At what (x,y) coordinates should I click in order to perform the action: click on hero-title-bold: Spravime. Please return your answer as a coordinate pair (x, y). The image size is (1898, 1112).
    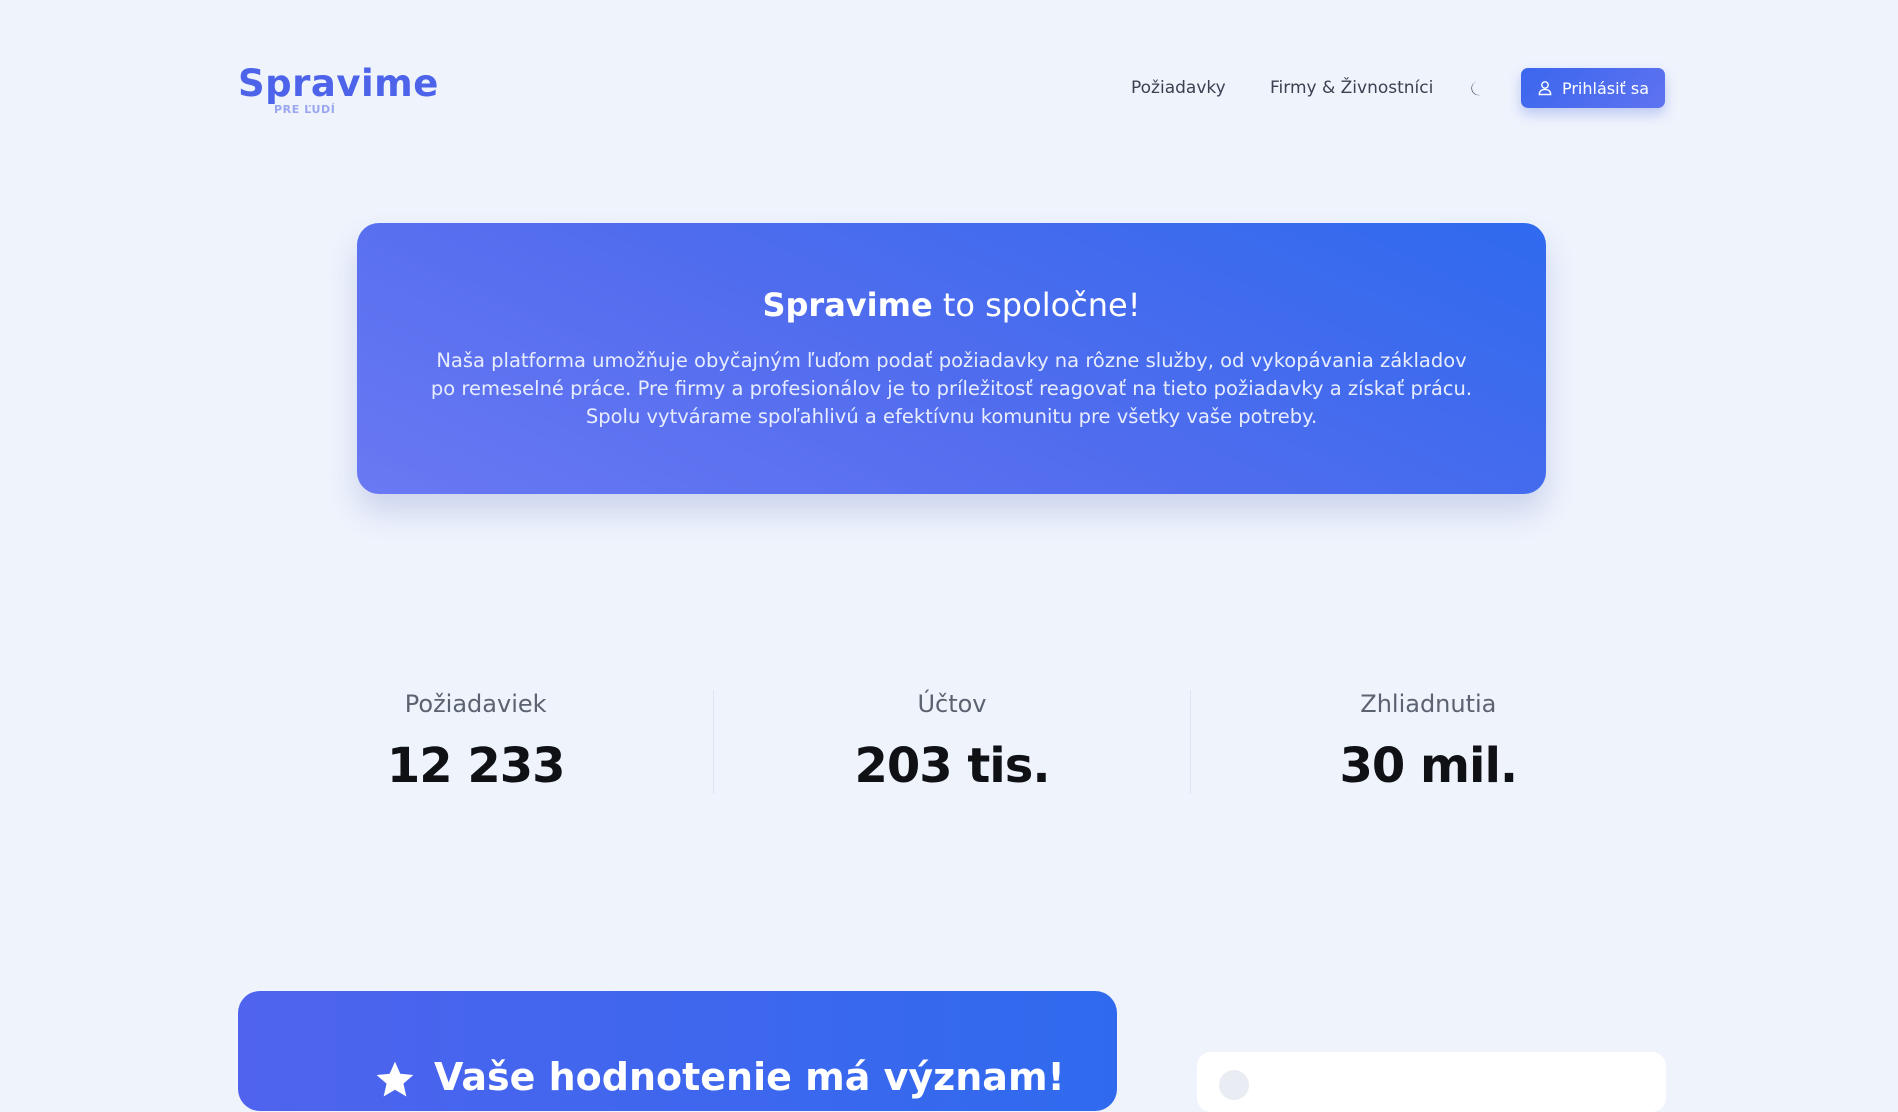
    Looking at the image, I should click on (847, 305).